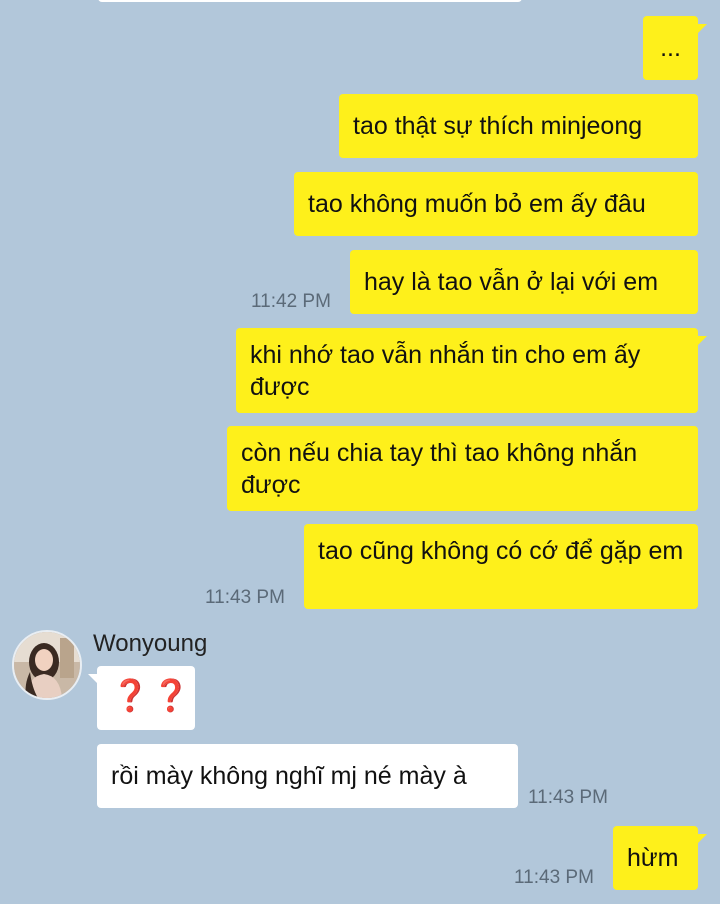  I want to click on question-marks-emoji: ❓❓, so click(152, 695).